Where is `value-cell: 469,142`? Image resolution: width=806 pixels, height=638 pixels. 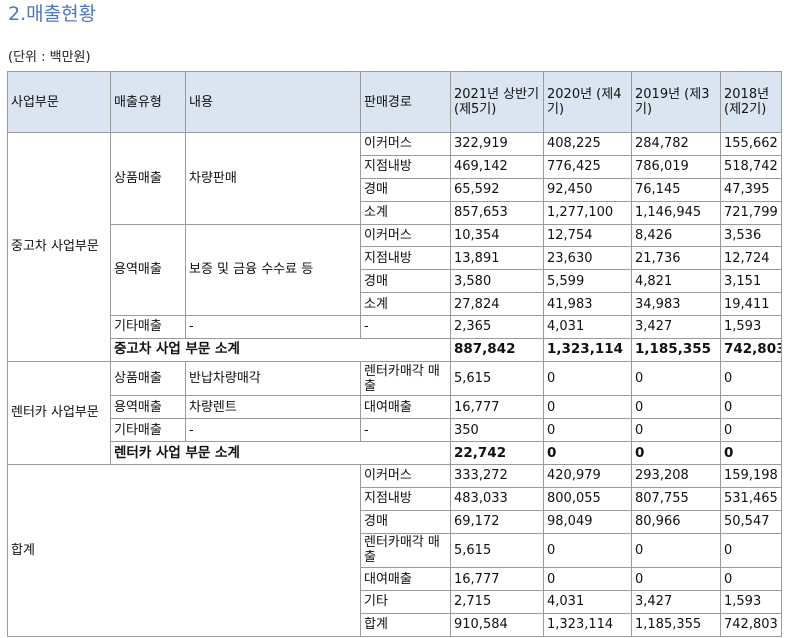 value-cell: 469,142 is located at coordinates (497, 166).